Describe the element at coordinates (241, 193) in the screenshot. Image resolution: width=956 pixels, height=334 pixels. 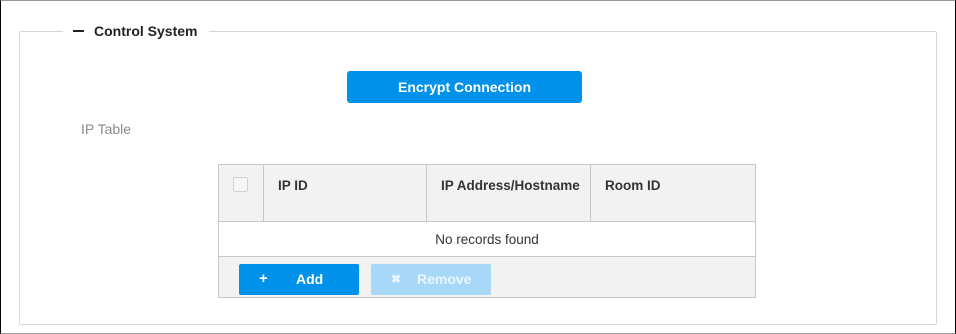
I see `header-checkbox-cell` at that location.